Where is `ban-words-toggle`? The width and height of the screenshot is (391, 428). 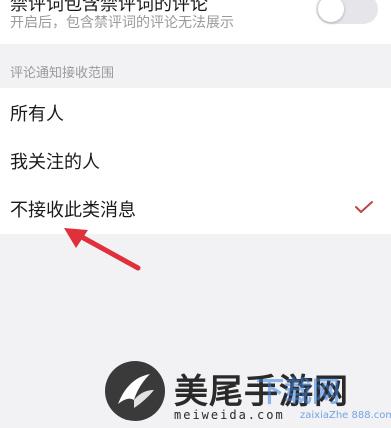 ban-words-toggle is located at coordinates (347, 12).